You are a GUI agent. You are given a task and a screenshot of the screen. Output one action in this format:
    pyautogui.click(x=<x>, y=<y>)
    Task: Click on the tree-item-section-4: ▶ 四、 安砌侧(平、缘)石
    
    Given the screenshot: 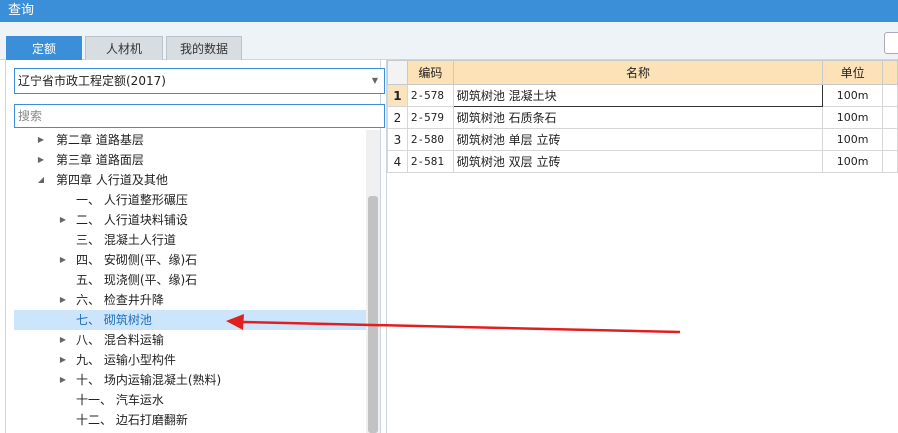 What is the action you would take?
    pyautogui.click(x=190, y=260)
    